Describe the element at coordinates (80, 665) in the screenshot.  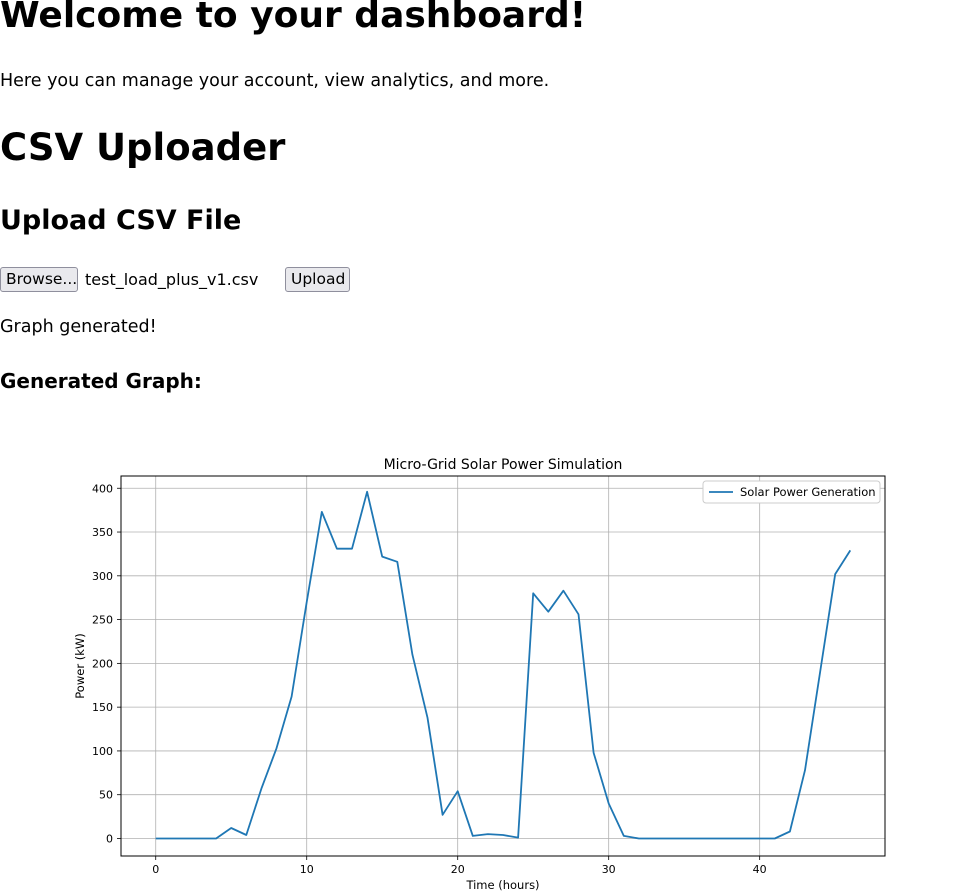
I see `y-axis-label: Power (kW)` at that location.